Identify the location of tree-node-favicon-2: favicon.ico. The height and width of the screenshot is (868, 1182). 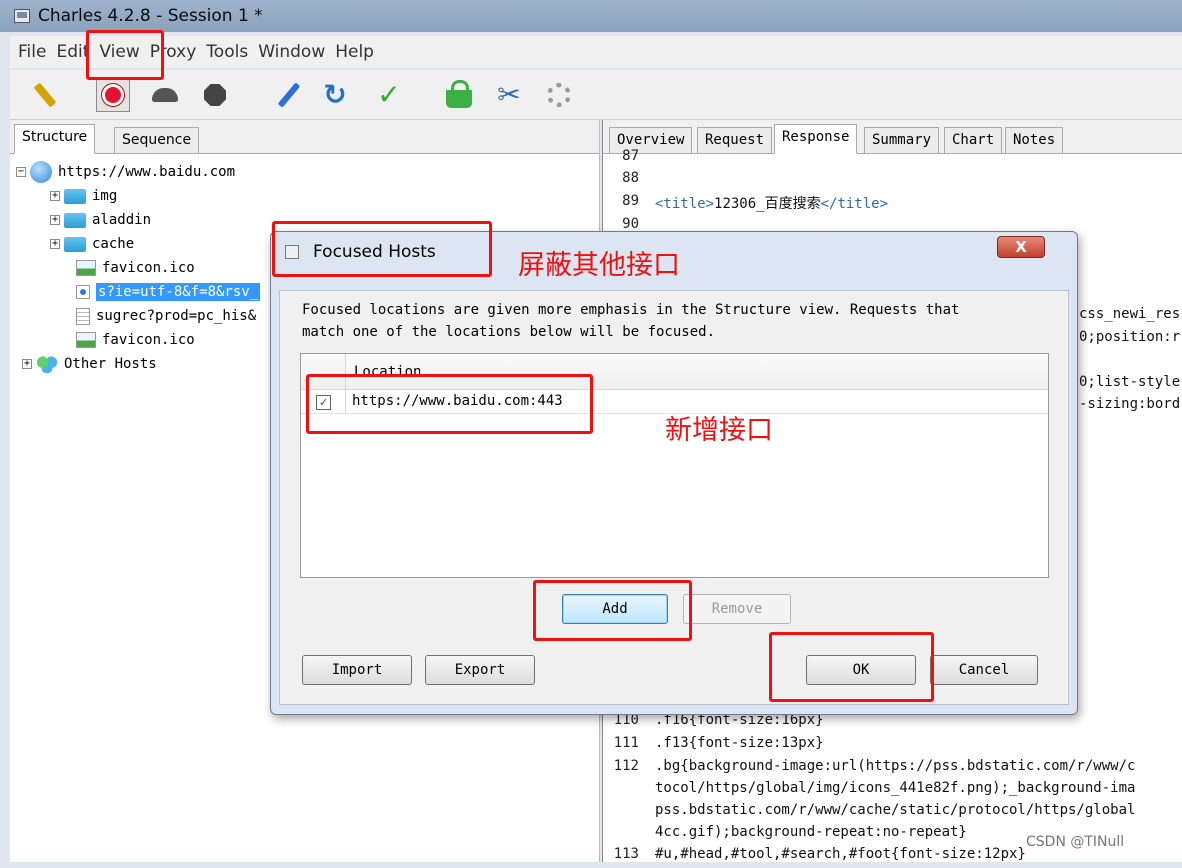
(135, 340).